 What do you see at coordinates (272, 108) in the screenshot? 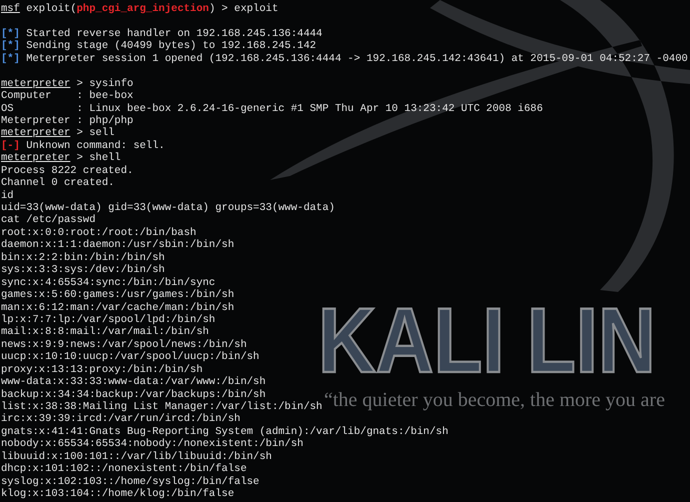
I see `terminal-text: OS : Linux bee-box 2.6.24-16-generic #1 SMP Thu Apr 10 13:23:42 UTC 2008 i686` at bounding box center [272, 108].